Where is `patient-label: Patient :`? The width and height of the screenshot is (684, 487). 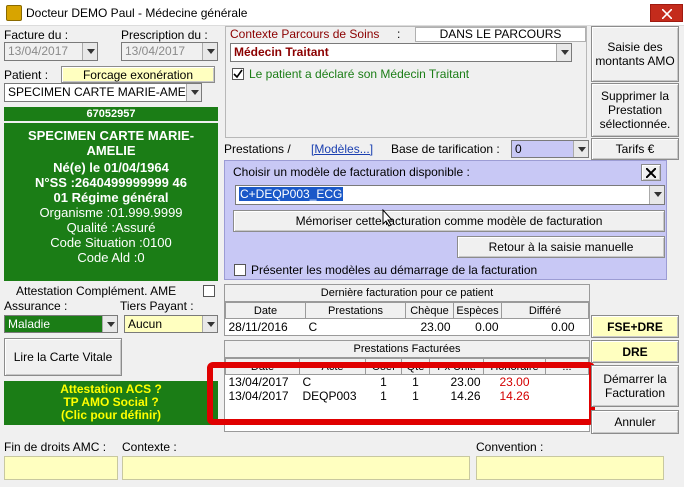
patient-label: Patient : is located at coordinates (26, 75).